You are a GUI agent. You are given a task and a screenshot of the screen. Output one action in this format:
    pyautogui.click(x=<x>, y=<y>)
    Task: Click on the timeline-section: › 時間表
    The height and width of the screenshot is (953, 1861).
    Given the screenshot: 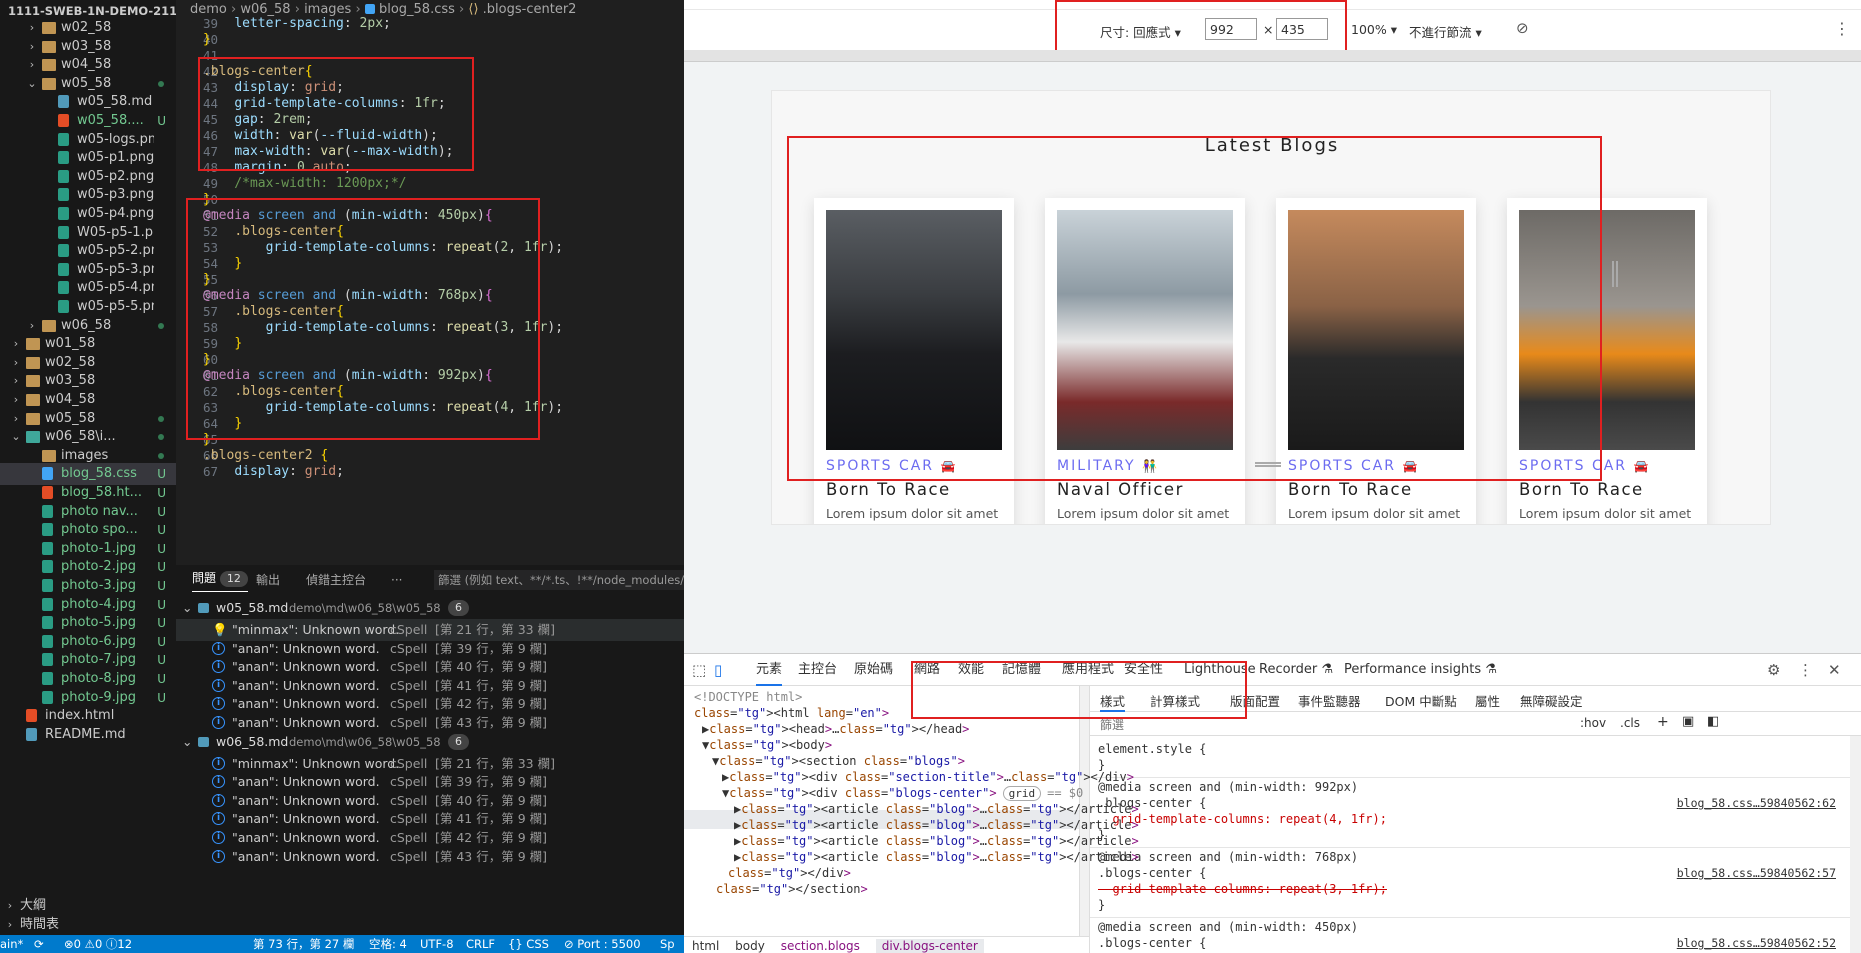 What is the action you would take?
    pyautogui.click(x=88, y=924)
    